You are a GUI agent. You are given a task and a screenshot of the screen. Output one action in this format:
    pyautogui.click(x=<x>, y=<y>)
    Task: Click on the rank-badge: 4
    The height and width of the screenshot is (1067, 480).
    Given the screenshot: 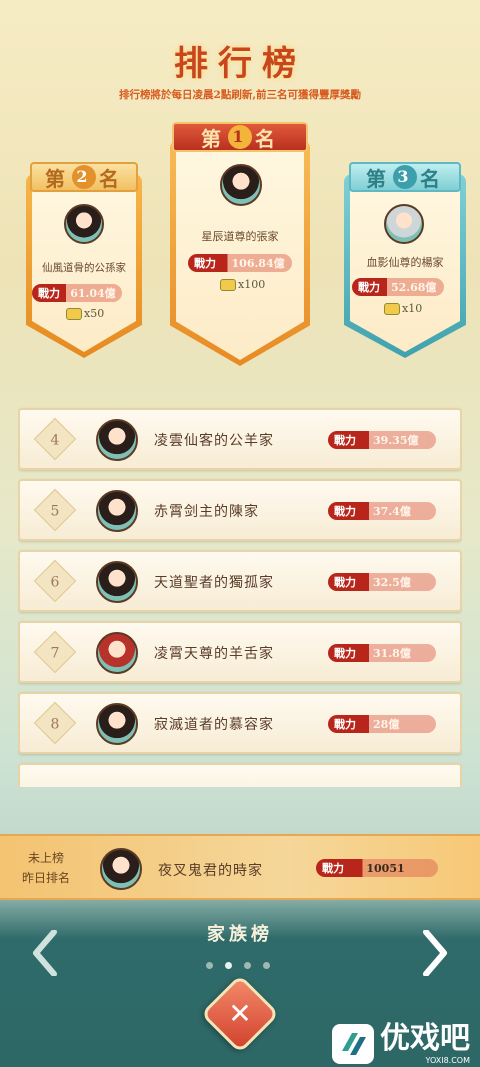 What is the action you would take?
    pyautogui.click(x=55, y=439)
    